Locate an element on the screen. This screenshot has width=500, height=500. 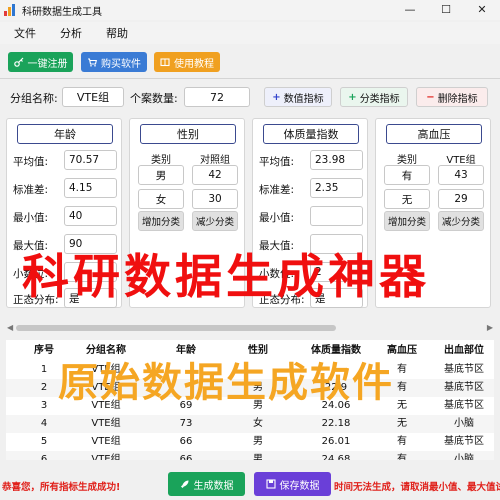
table-header-cell: 出血部位 is located at coordinates (464, 350).